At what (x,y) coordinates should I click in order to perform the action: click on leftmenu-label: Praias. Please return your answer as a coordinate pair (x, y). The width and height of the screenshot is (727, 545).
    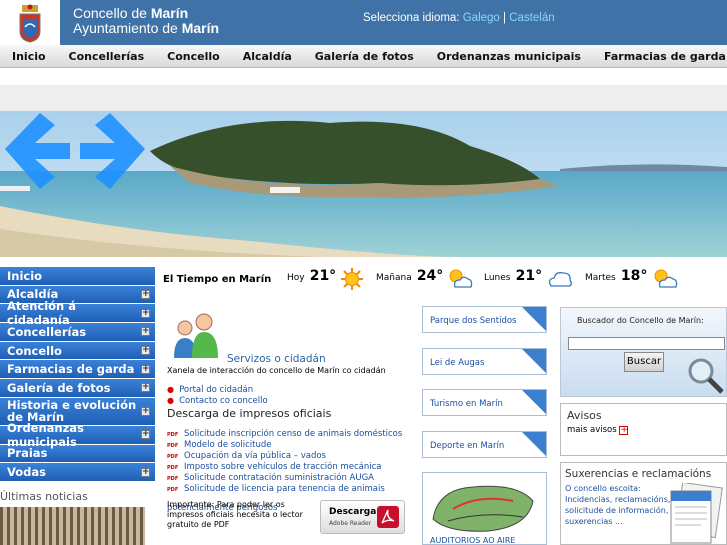
    Looking at the image, I should click on (27, 453).